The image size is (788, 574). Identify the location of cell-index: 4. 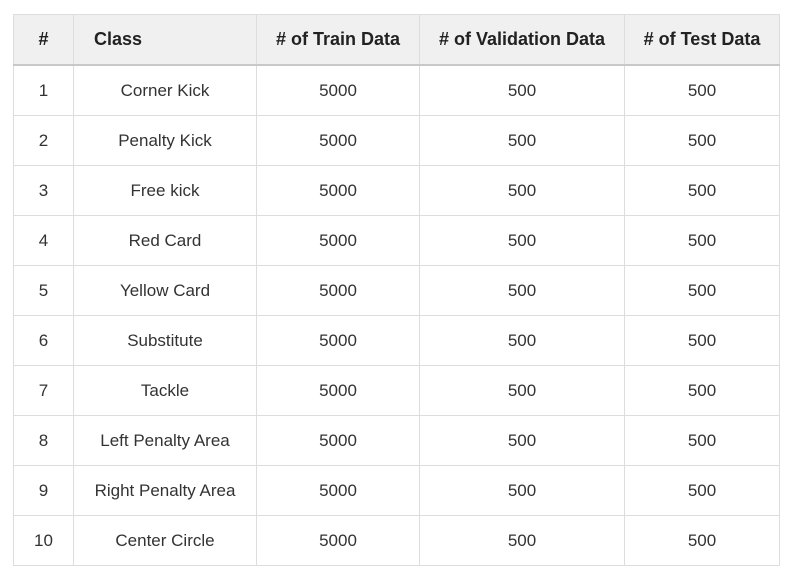
(43, 240).